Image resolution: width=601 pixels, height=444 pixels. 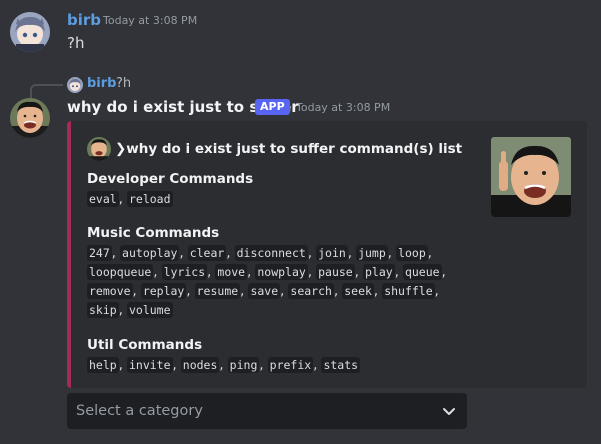 What do you see at coordinates (30, 118) in the screenshot?
I see `bot-avatar` at bounding box center [30, 118].